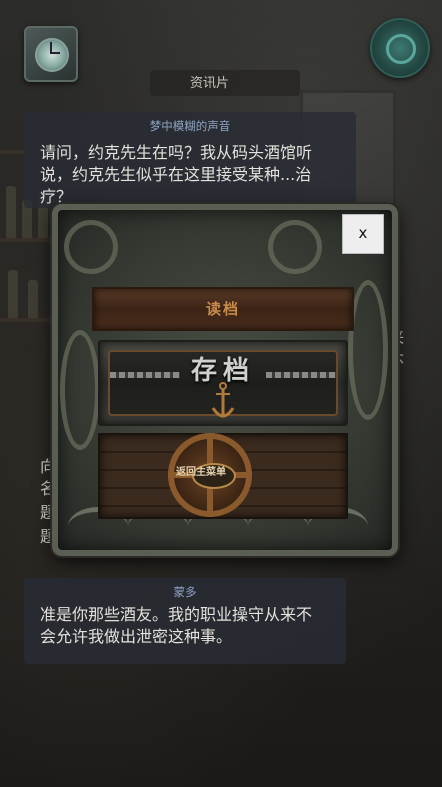 The height and width of the screenshot is (787, 442). Describe the element at coordinates (185, 592) in the screenshot. I see `speaker-name: 蒙多` at that location.